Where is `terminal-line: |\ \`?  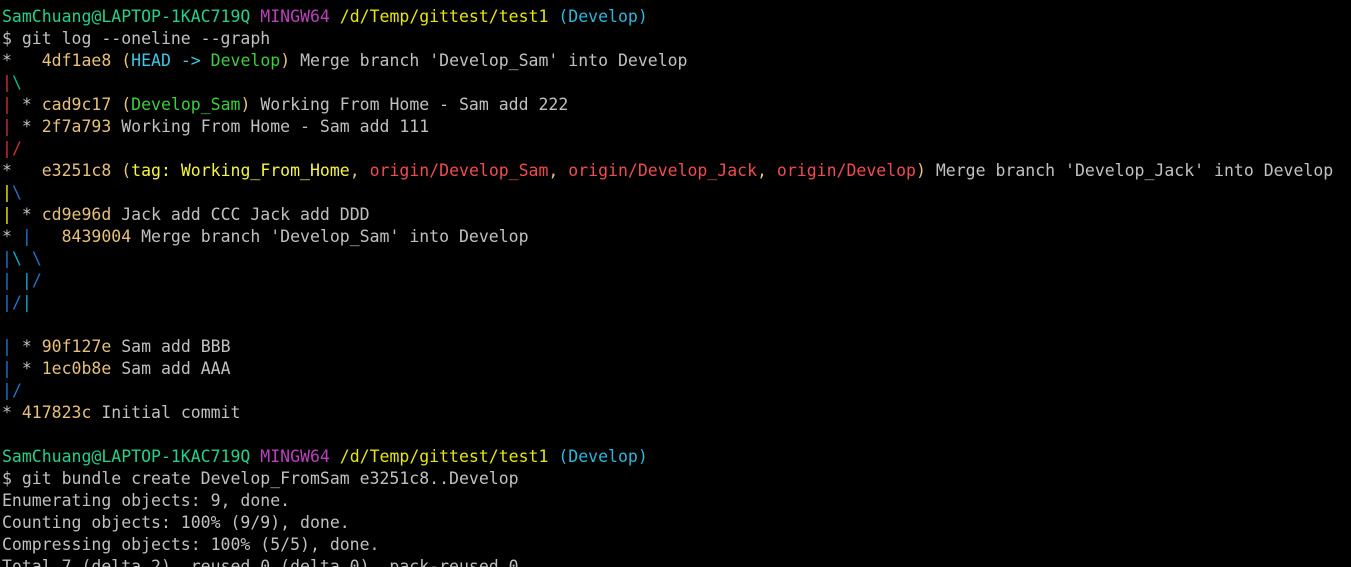
terminal-line: |\ \ is located at coordinates (676, 259).